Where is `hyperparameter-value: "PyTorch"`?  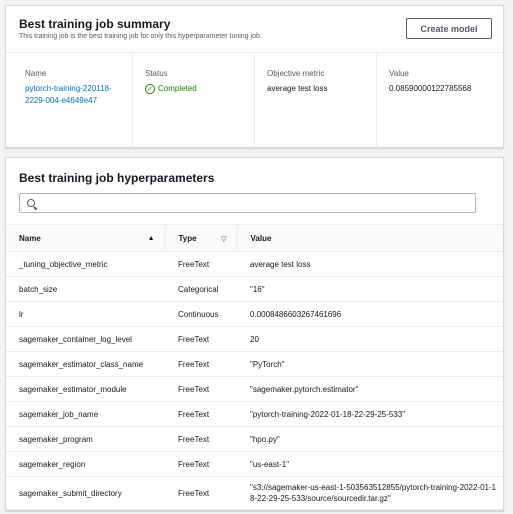 hyperparameter-value: "PyTorch" is located at coordinates (370, 364).